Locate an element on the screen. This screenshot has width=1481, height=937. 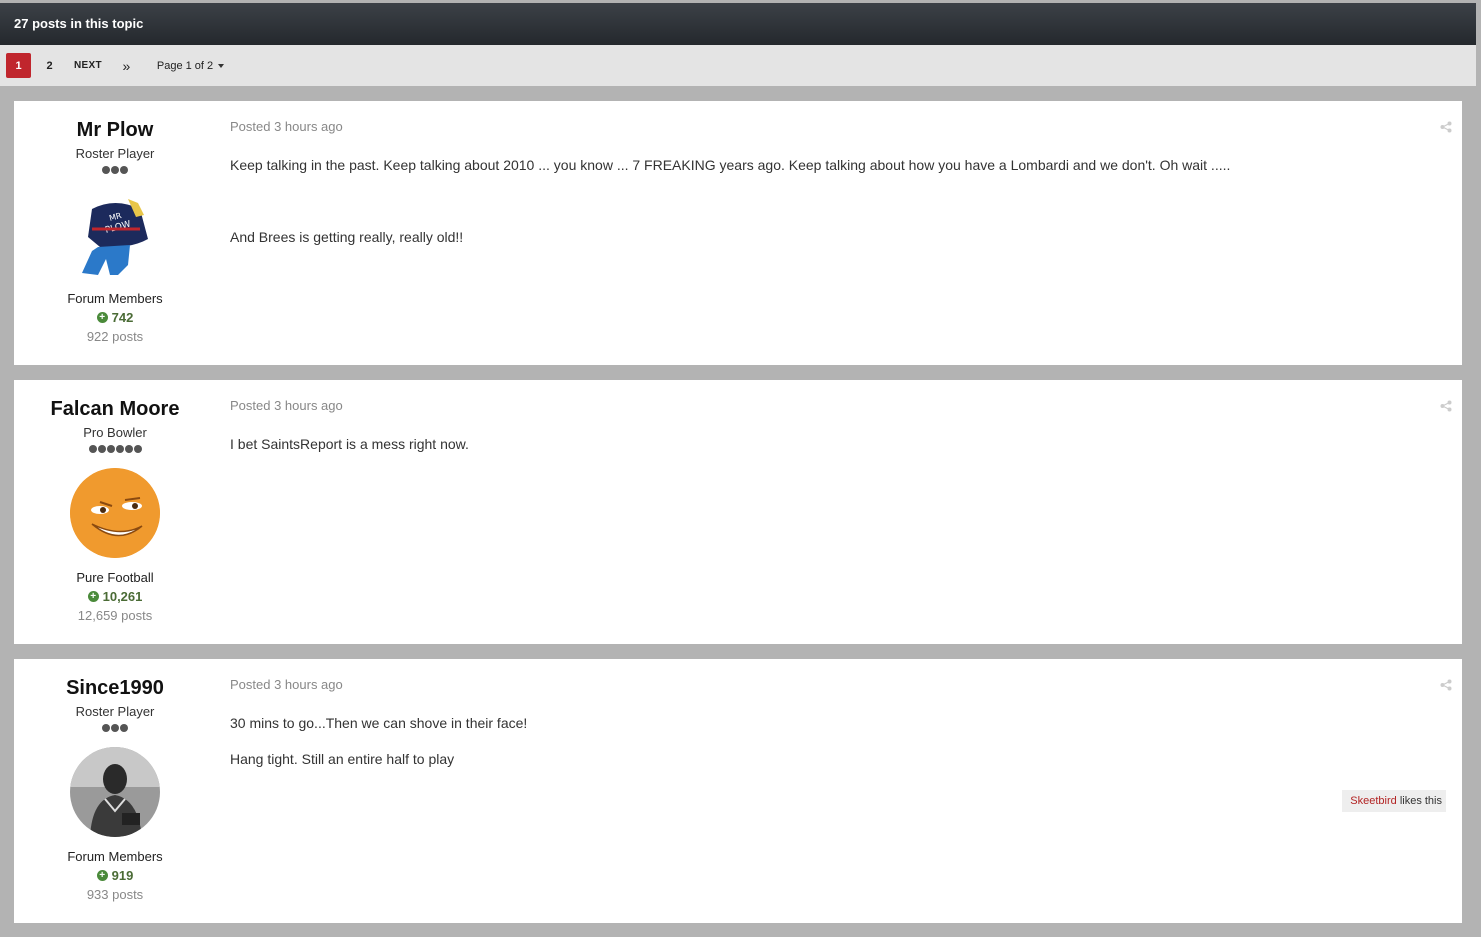
pagination-bar: 1 2 NEXT » Page 1 of 2 is located at coordinates (738, 65).